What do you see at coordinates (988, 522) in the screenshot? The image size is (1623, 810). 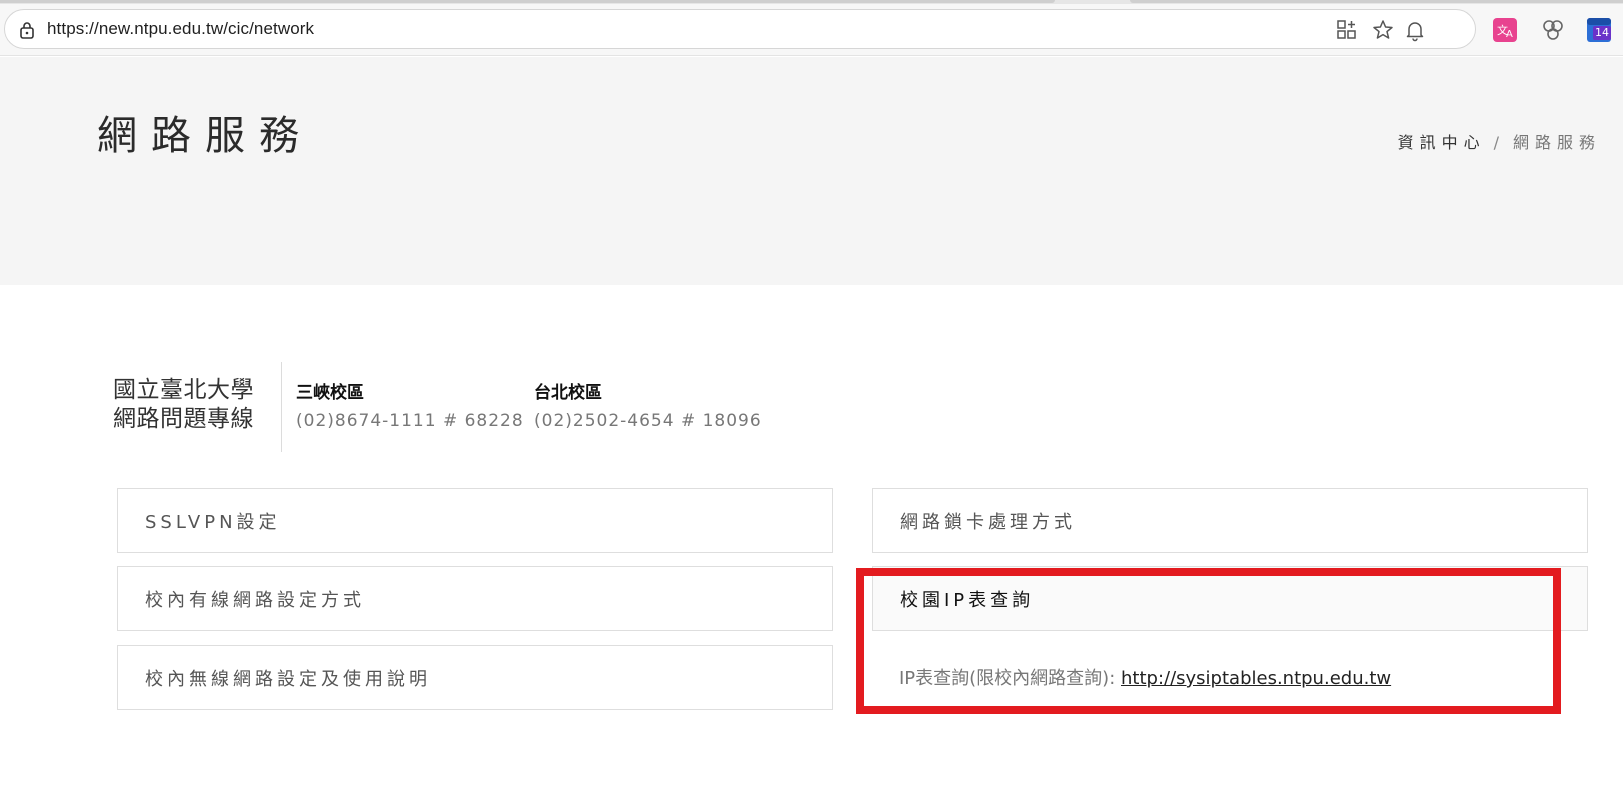 I see `accordion-label: 網路鎖卡處理方式` at bounding box center [988, 522].